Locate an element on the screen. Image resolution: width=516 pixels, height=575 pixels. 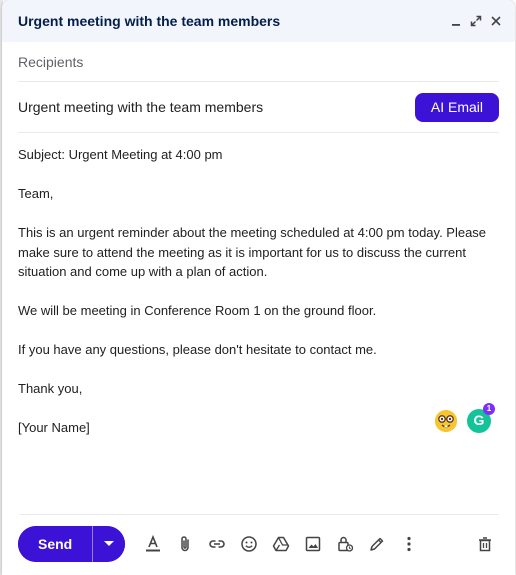
attach-icon is located at coordinates (185, 544).